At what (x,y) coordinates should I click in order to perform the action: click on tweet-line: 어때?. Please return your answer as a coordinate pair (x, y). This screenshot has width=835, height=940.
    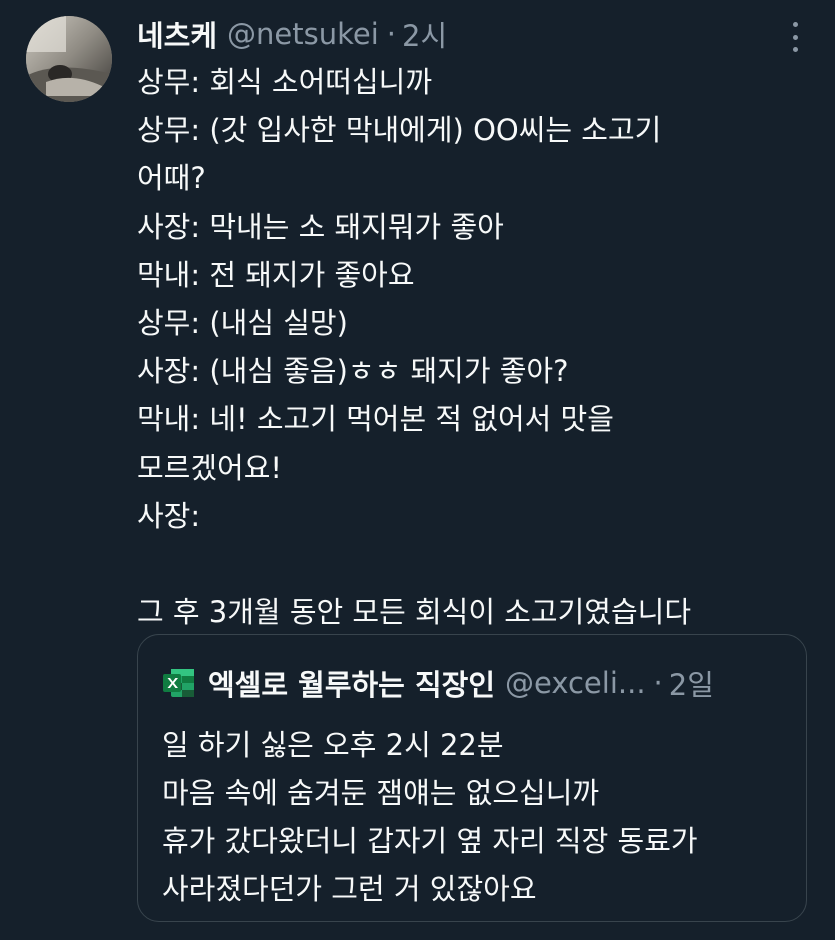
    Looking at the image, I should click on (171, 178).